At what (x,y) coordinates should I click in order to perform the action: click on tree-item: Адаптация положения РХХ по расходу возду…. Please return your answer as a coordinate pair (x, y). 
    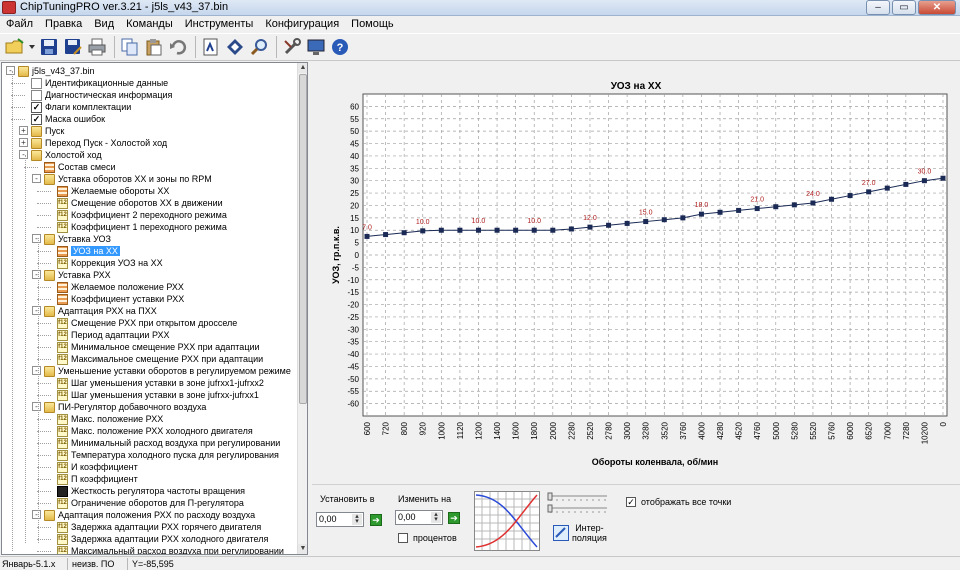
    Looking at the image, I should click on (156, 515).